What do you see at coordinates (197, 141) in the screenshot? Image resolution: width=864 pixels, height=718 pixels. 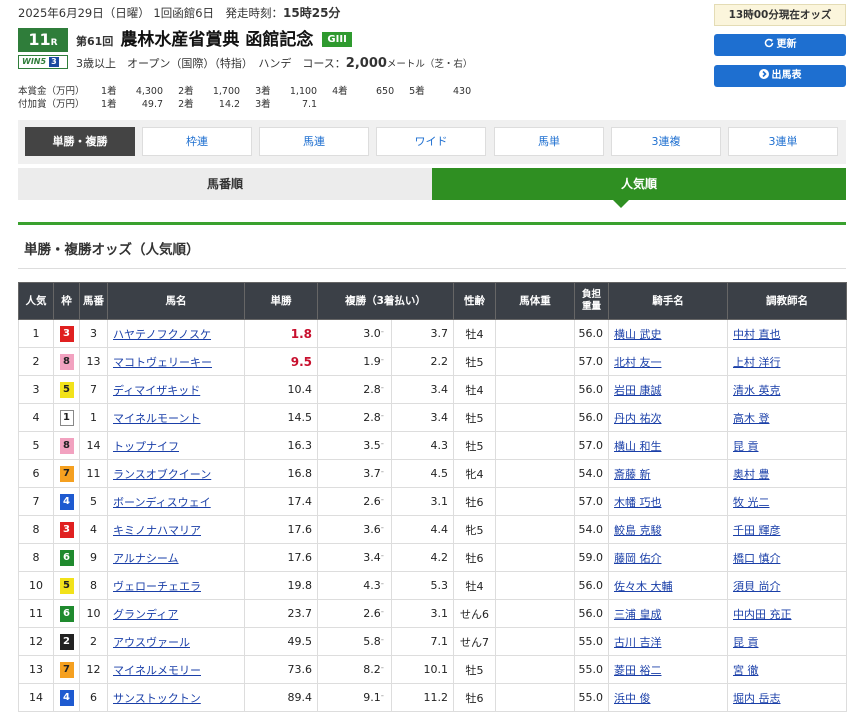 I see `tab-bracket-quinella: 枠連` at bounding box center [197, 141].